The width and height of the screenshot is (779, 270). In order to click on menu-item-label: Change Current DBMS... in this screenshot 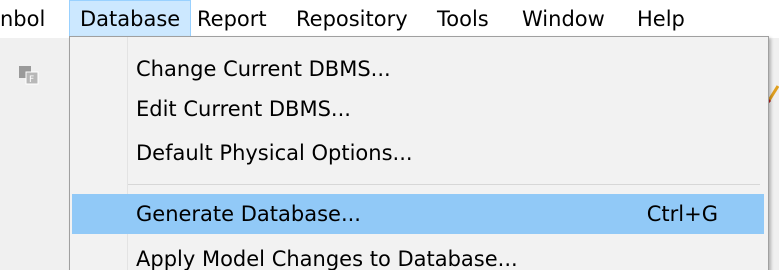, I will do `click(263, 69)`.